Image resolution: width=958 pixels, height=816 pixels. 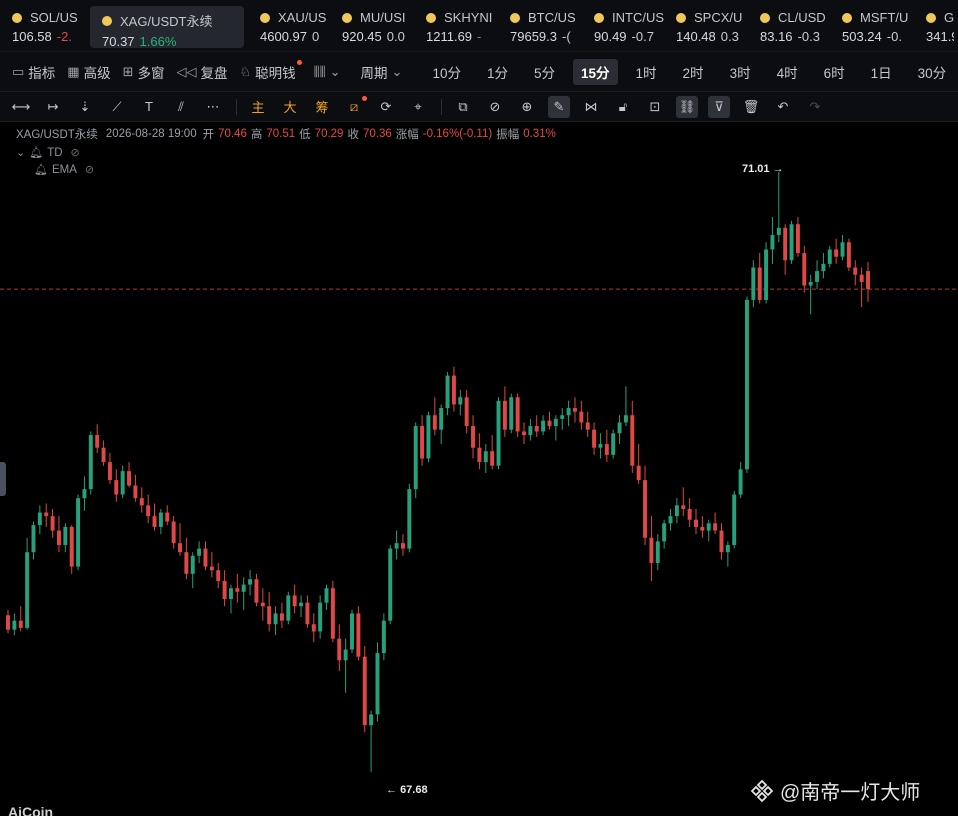 What do you see at coordinates (655, 107) in the screenshot?
I see `edit-icon: ⊡` at bounding box center [655, 107].